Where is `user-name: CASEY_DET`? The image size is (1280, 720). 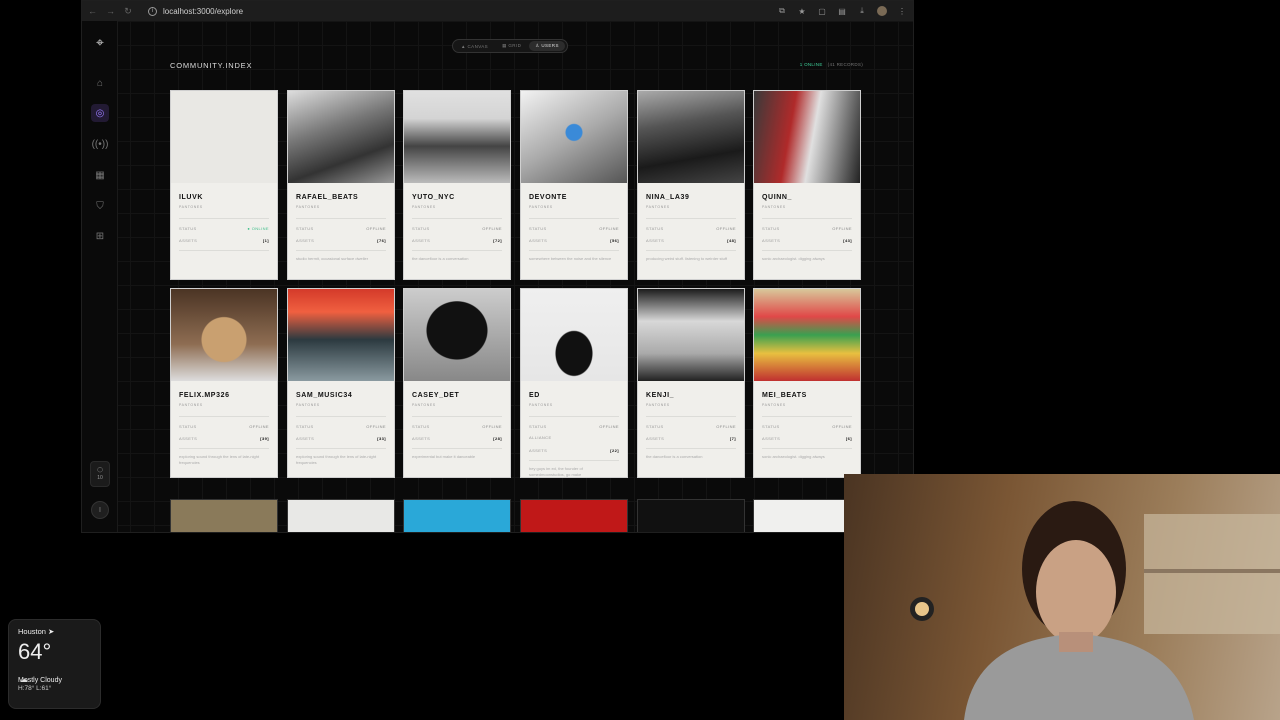
user-name: CASEY_DET is located at coordinates (436, 395).